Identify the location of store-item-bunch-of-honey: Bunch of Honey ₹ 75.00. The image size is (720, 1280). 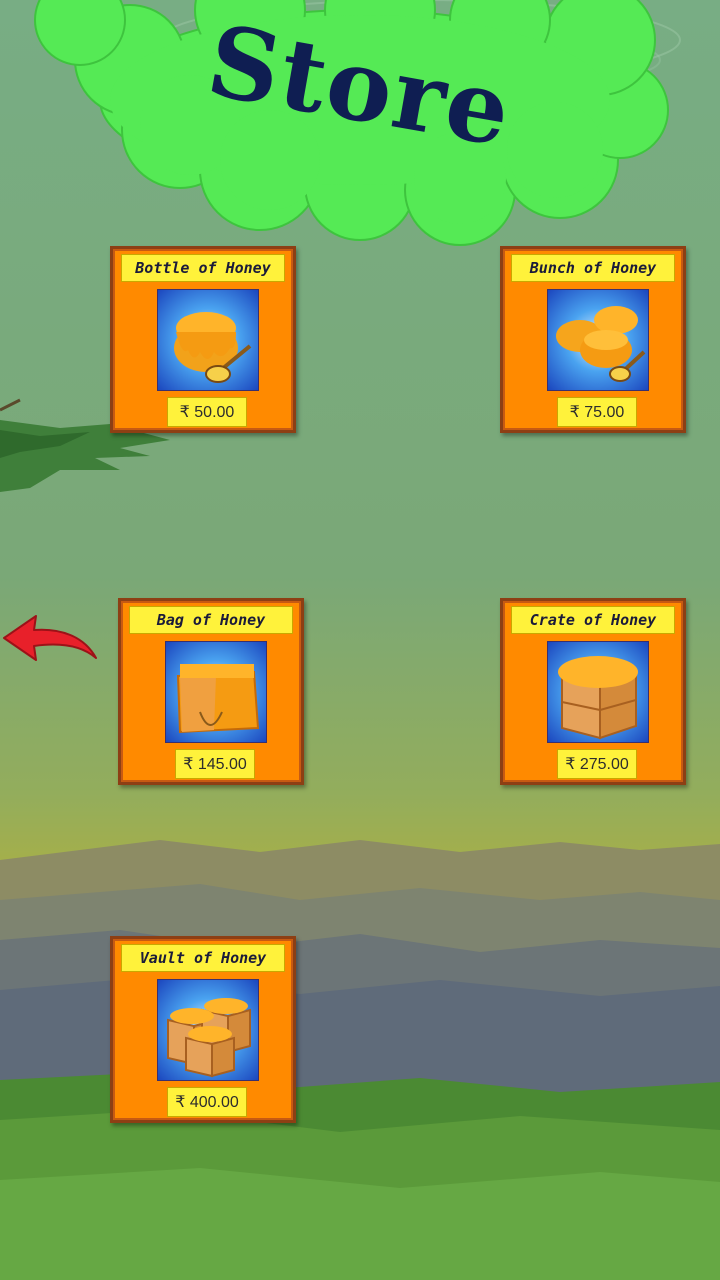
(593, 339).